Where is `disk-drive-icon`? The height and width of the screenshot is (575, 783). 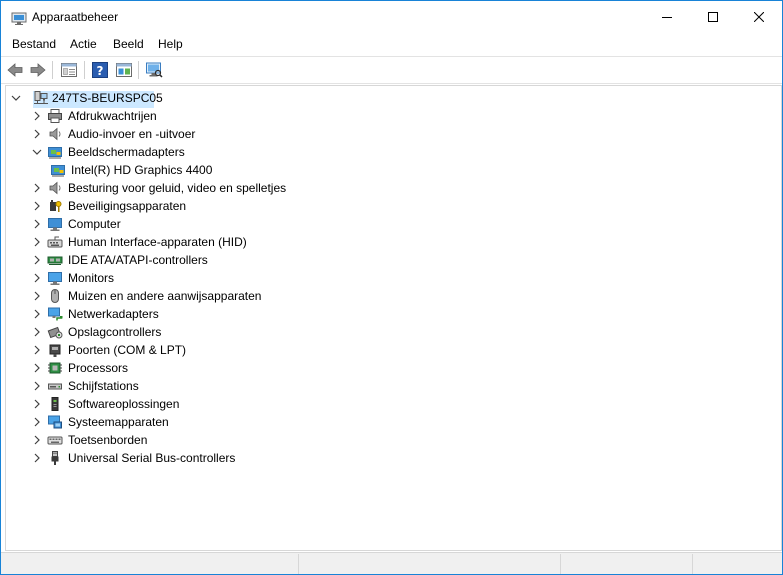 disk-drive-icon is located at coordinates (55, 386).